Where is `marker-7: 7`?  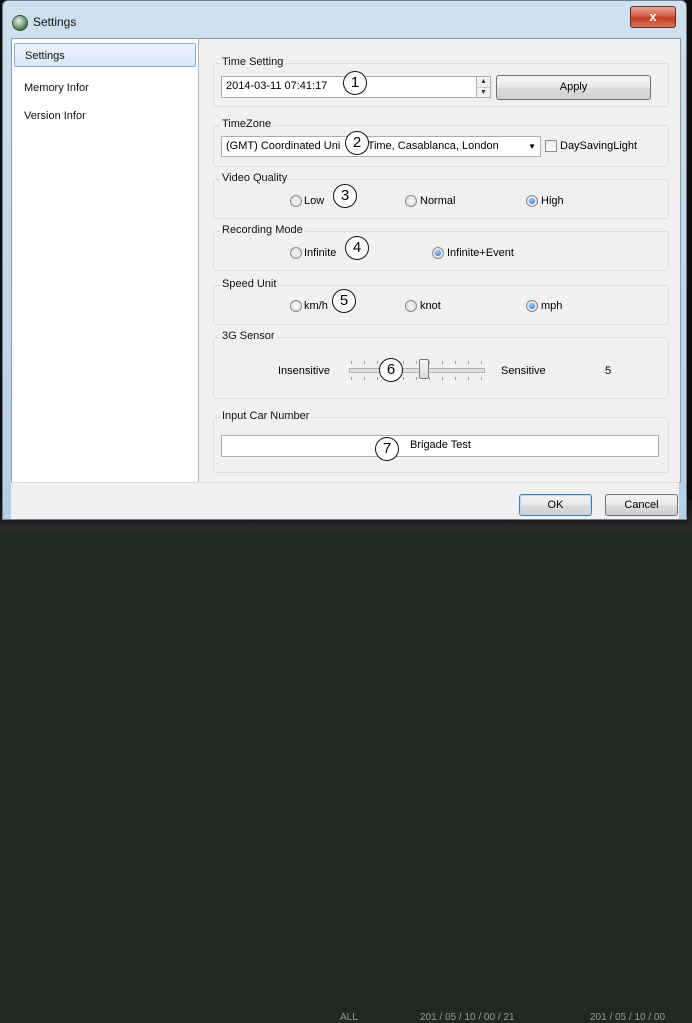
marker-7: 7 is located at coordinates (387, 449).